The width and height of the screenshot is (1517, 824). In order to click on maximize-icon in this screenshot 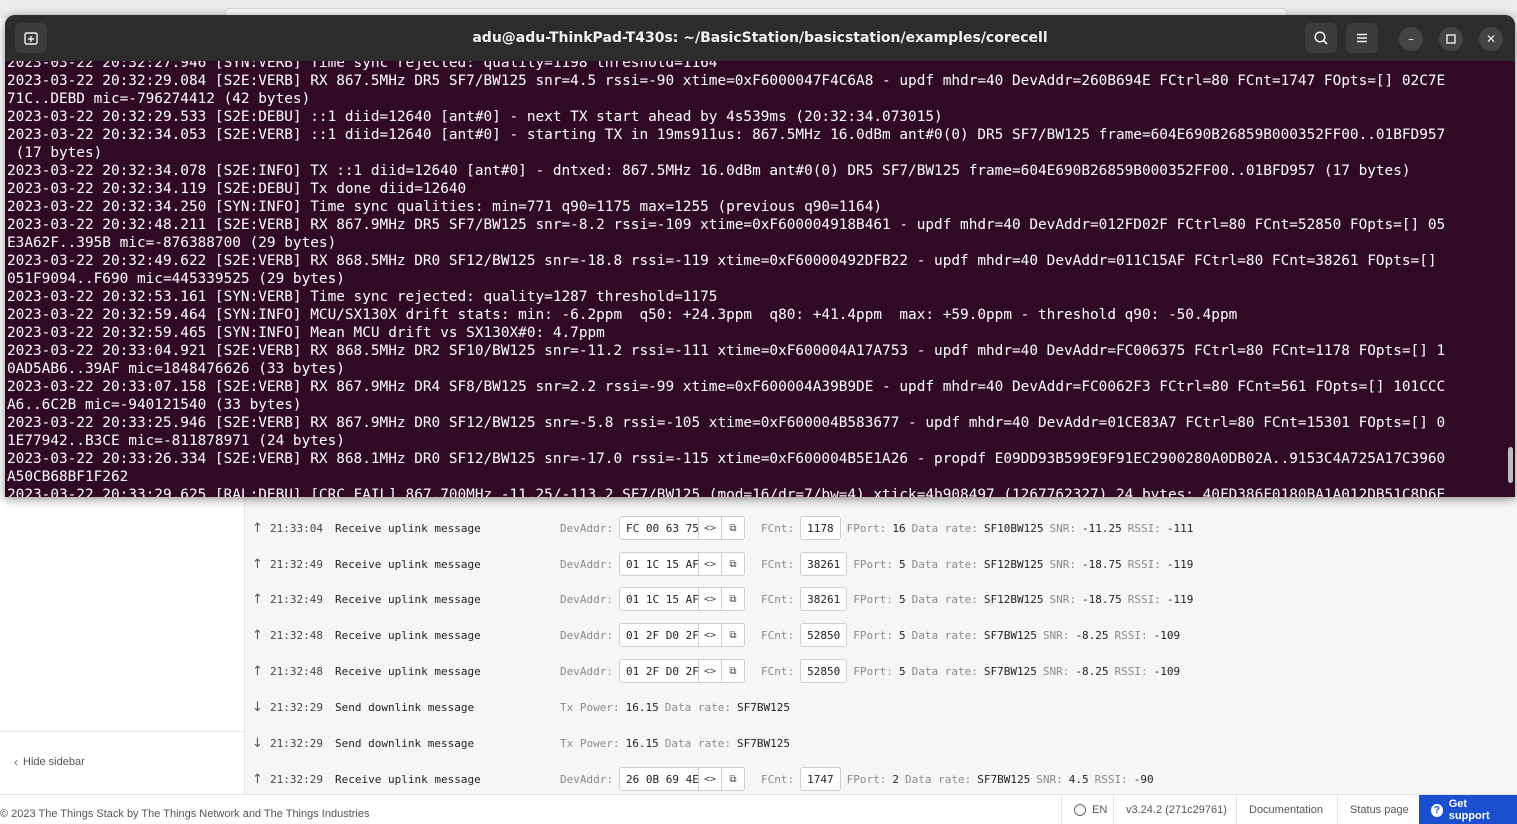, I will do `click(1451, 39)`.